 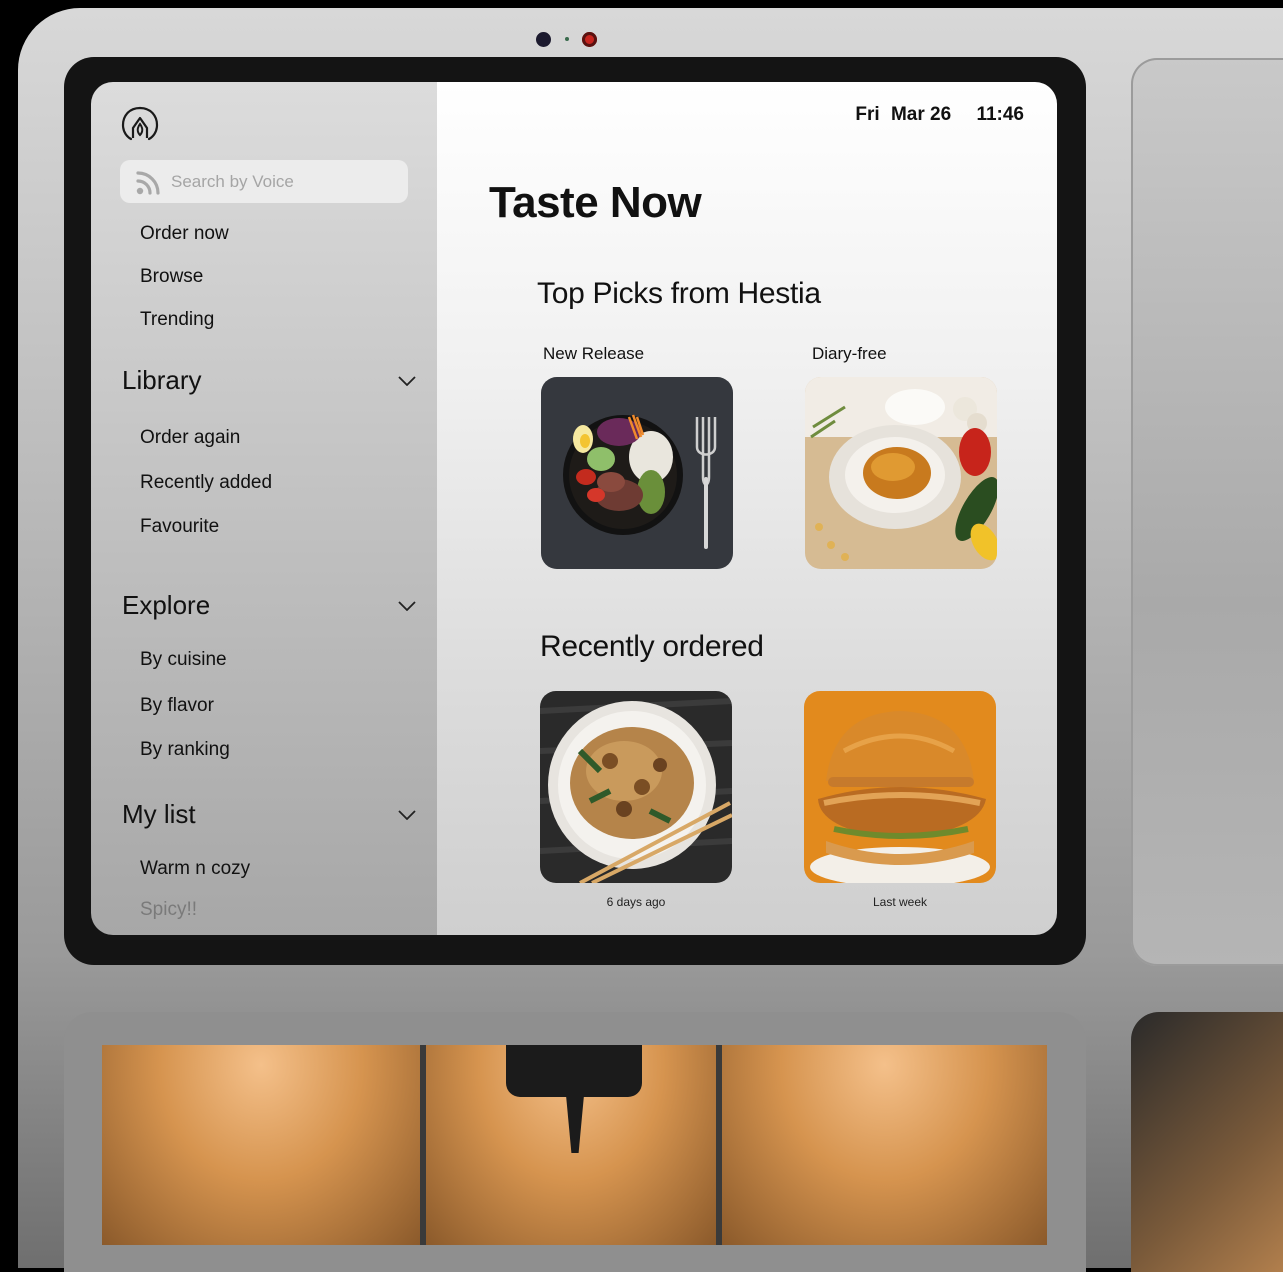 I want to click on dish-image-chicken-burger, so click(x=900, y=787).